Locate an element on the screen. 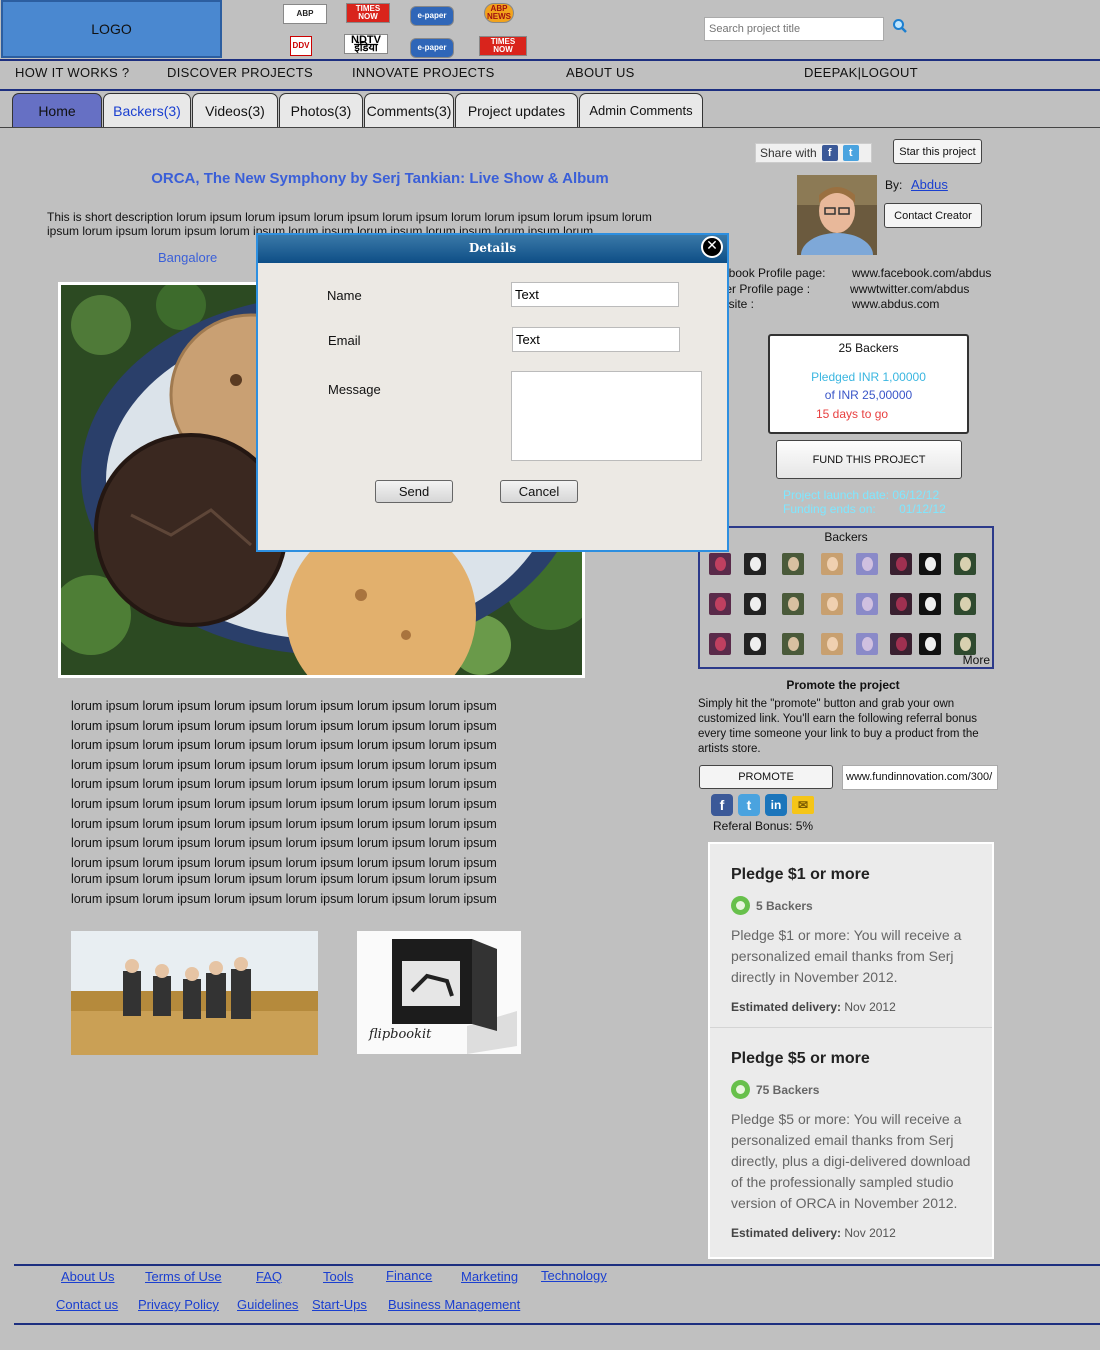 The image size is (1100, 1350). backer-face is located at coordinates (720, 644).